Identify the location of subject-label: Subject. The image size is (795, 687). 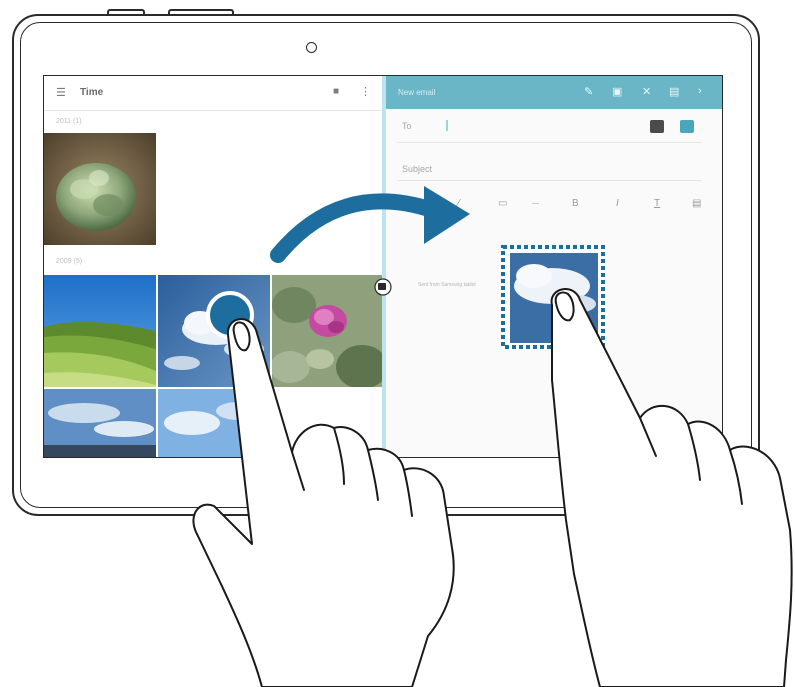
(417, 169).